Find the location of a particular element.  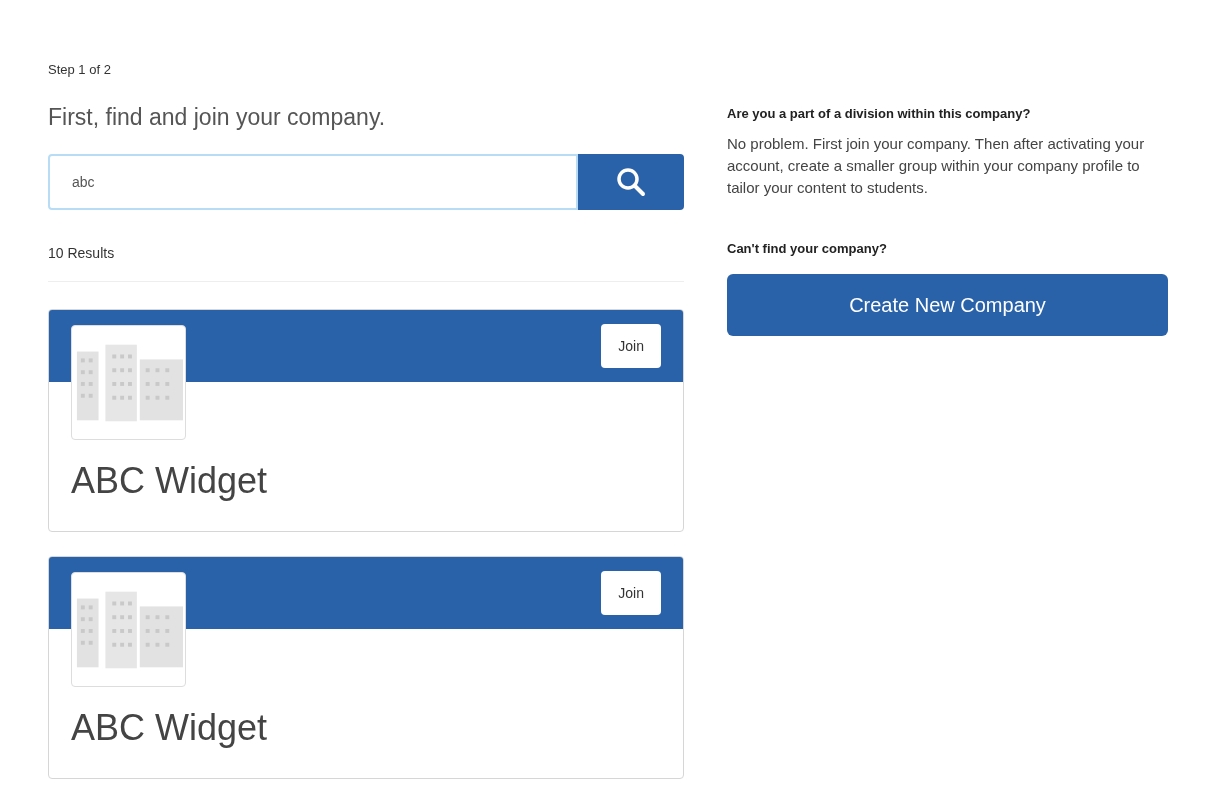

division-title: Are you a part of a division within this company? is located at coordinates (879, 114).